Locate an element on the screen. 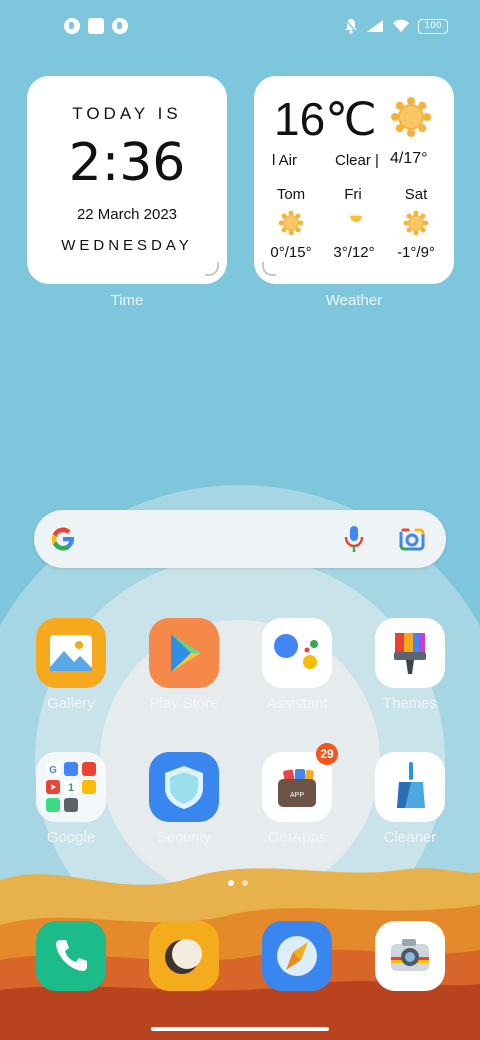 This screenshot has height=1040, width=480. page-dot is located at coordinates (245, 883).